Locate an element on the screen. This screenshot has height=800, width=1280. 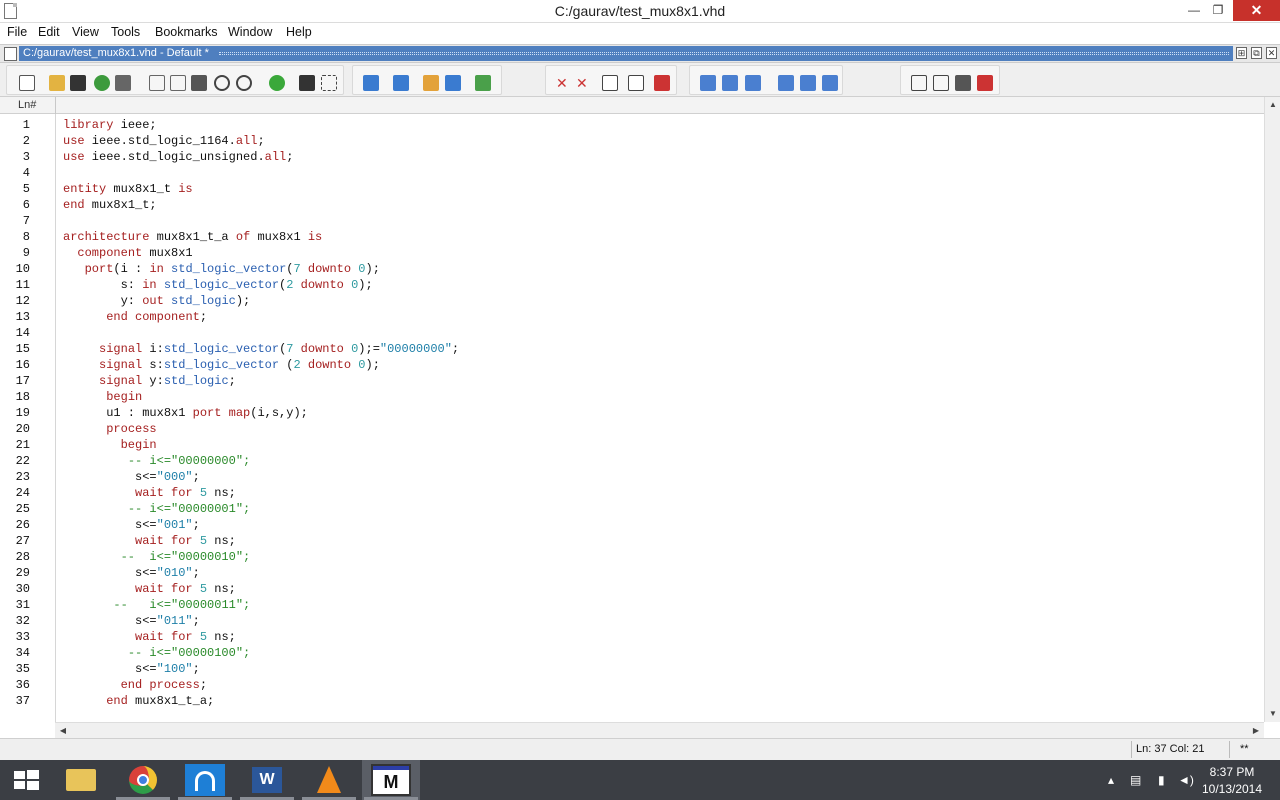
code-line: 33 wait for 5 ns; is located at coordinates (630, 637).